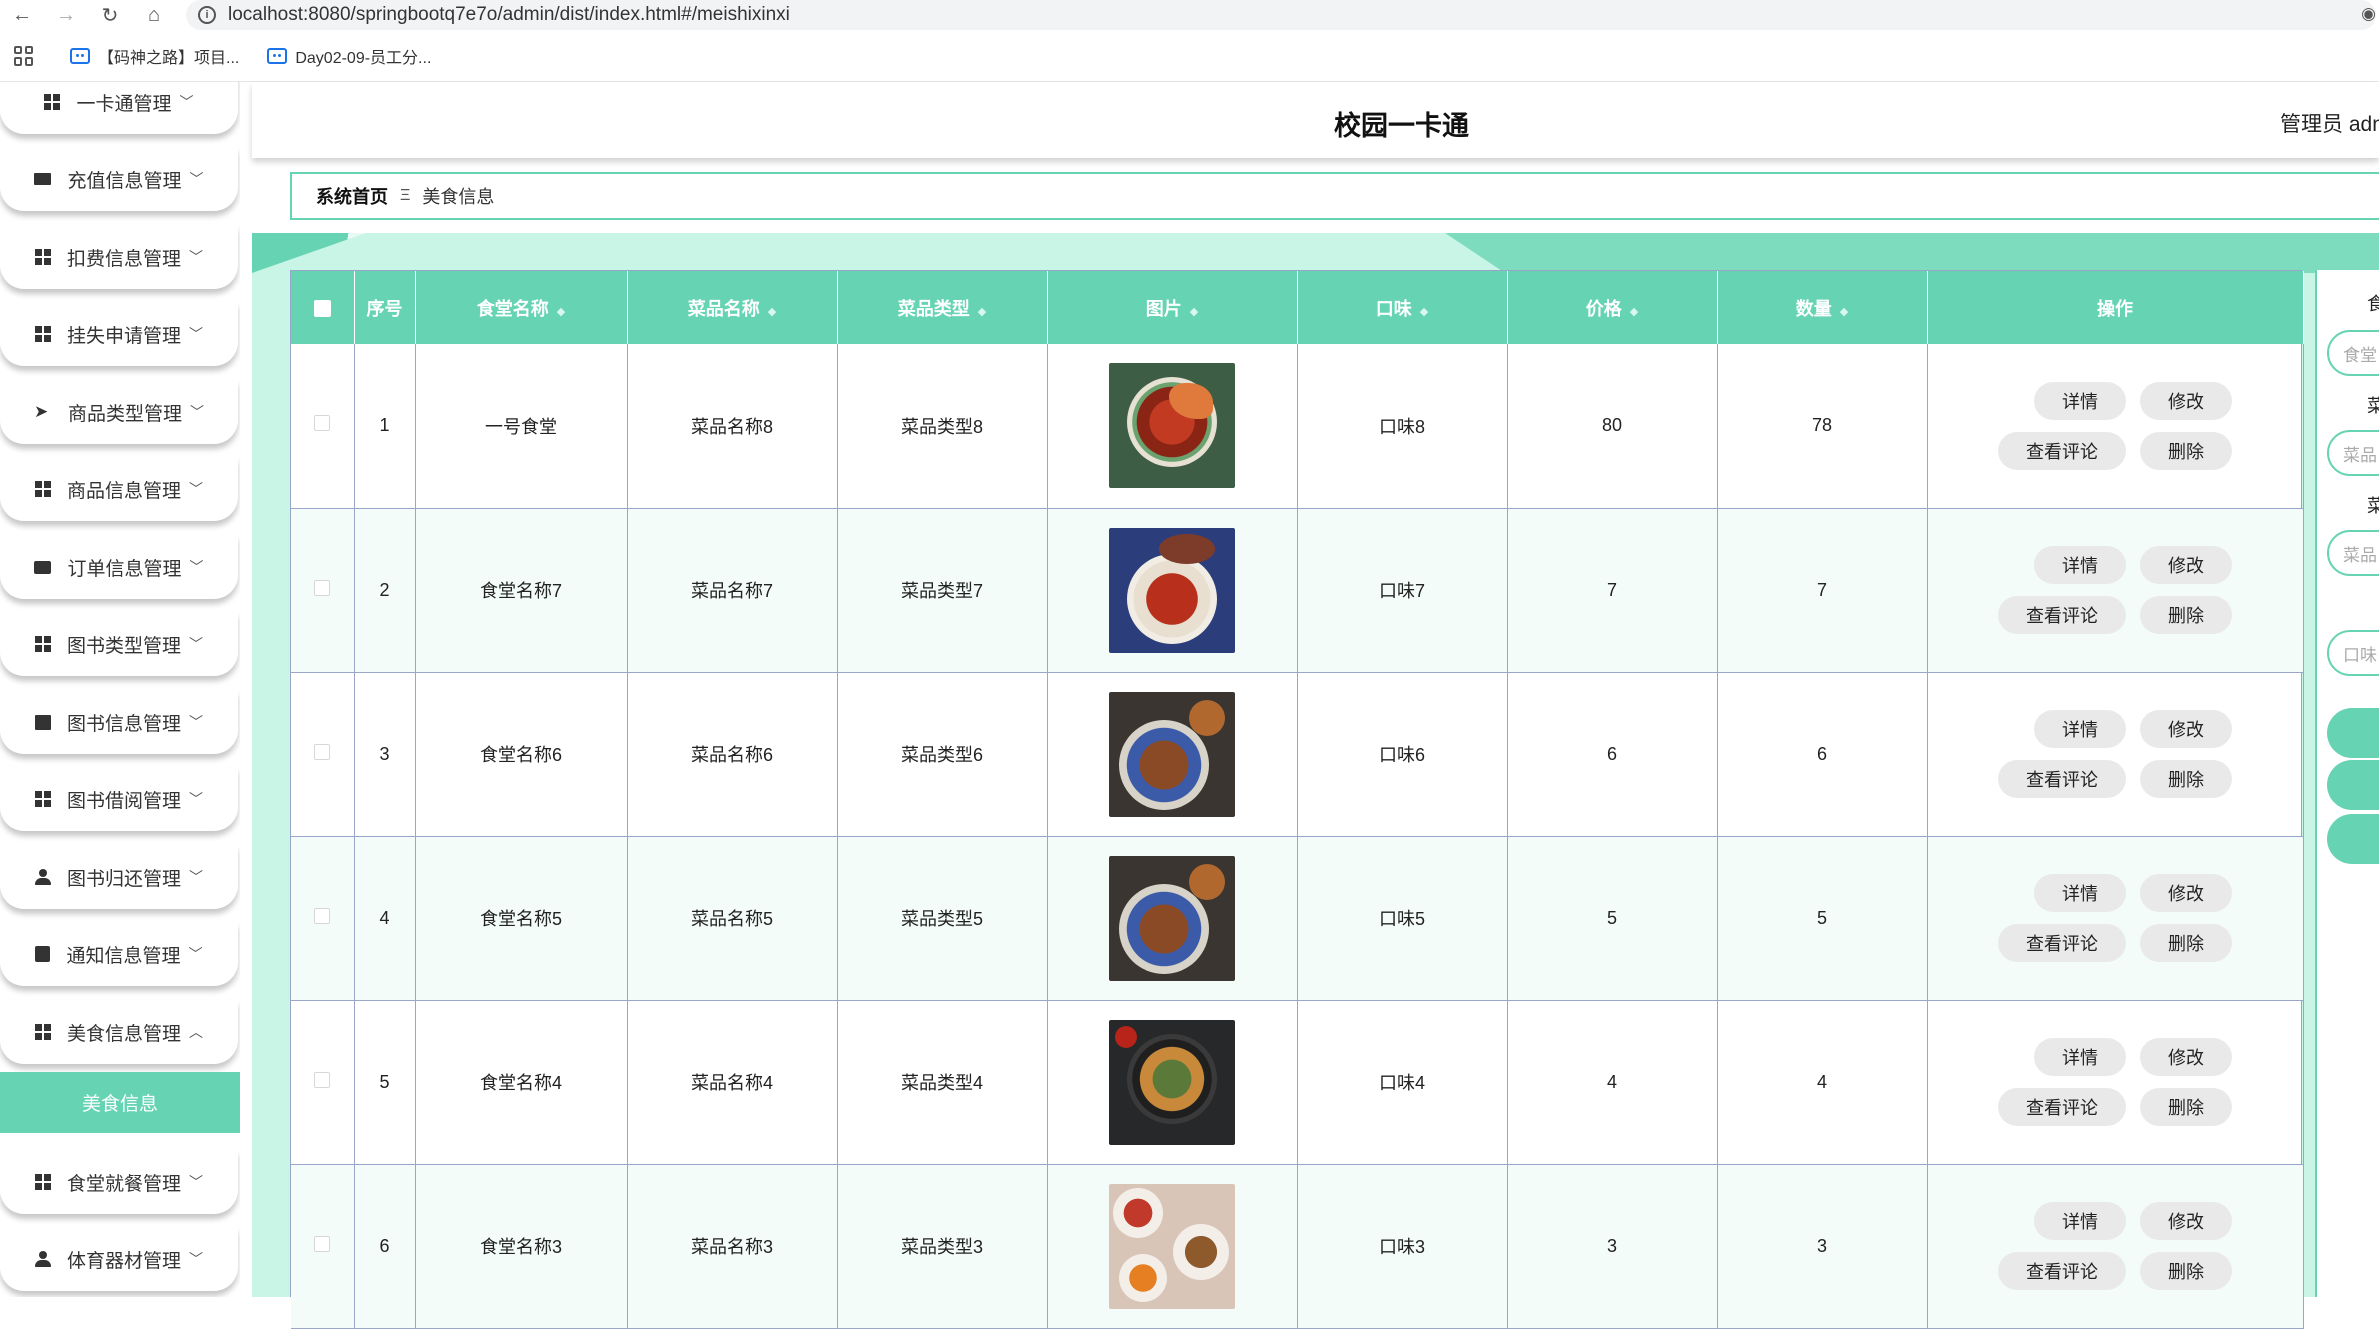  Describe the element at coordinates (2368, 14) in the screenshot. I see `eye-off-icon: ◉` at that location.